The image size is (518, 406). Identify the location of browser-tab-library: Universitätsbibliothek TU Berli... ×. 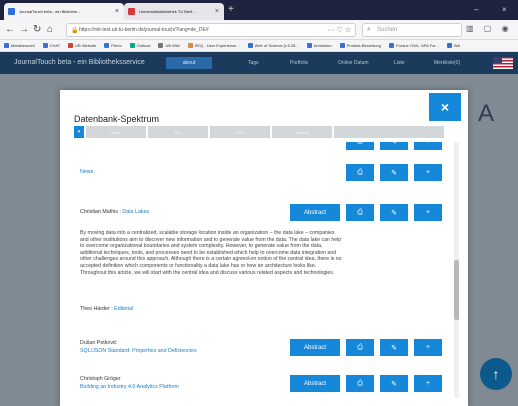
(174, 11).